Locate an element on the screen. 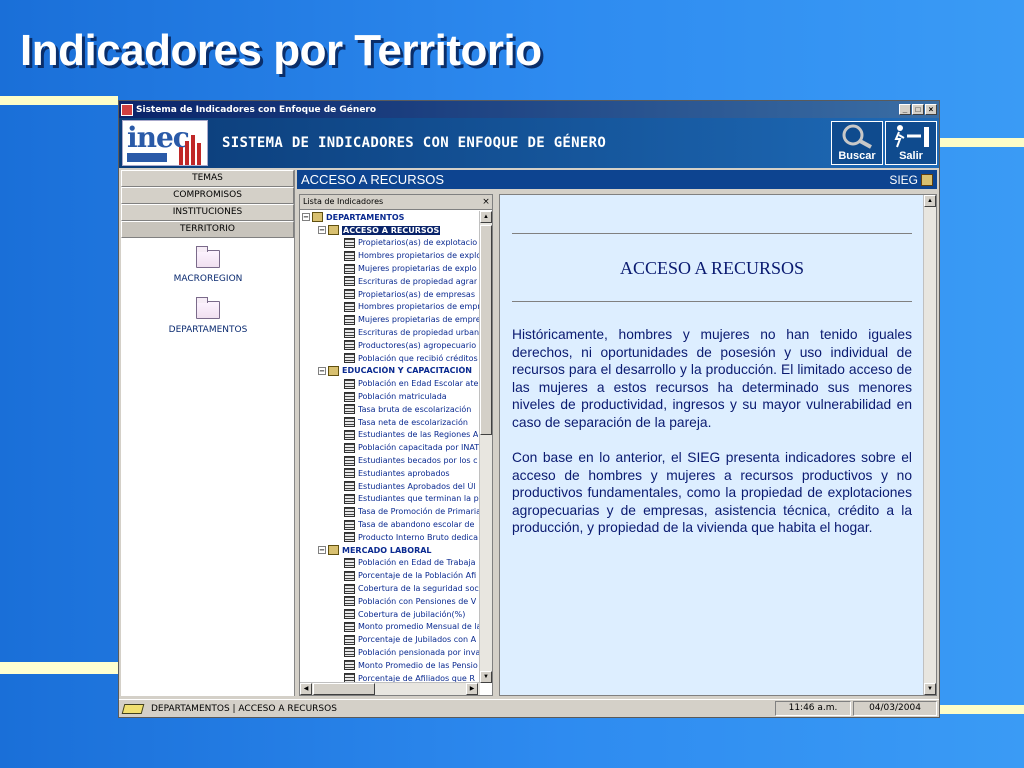 The width and height of the screenshot is (1024, 768). tree-item: Estudiantes aprobados is located at coordinates (390, 473).